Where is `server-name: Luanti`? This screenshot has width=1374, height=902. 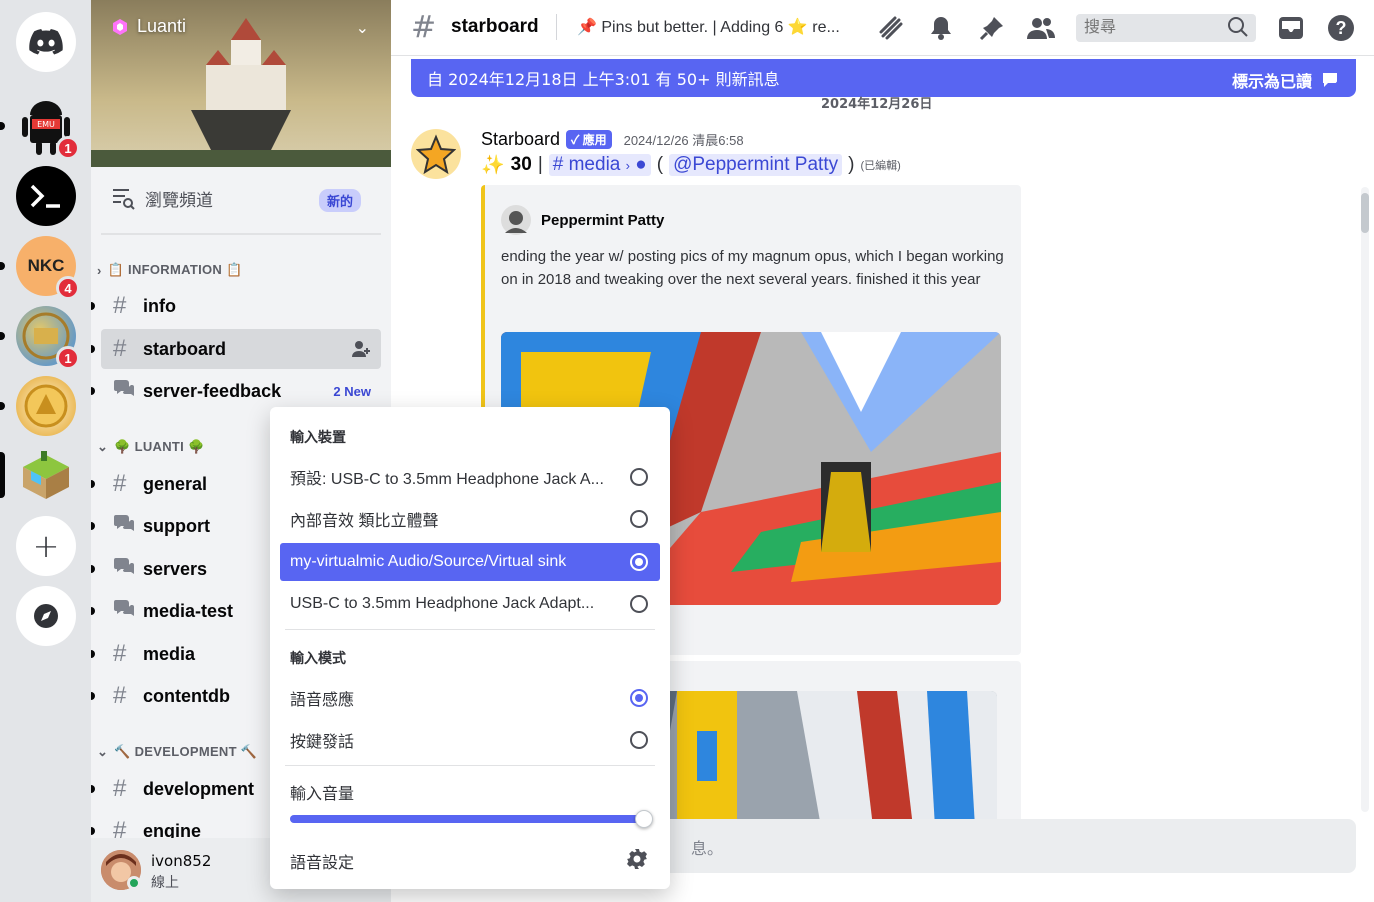 server-name: Luanti is located at coordinates (148, 26).